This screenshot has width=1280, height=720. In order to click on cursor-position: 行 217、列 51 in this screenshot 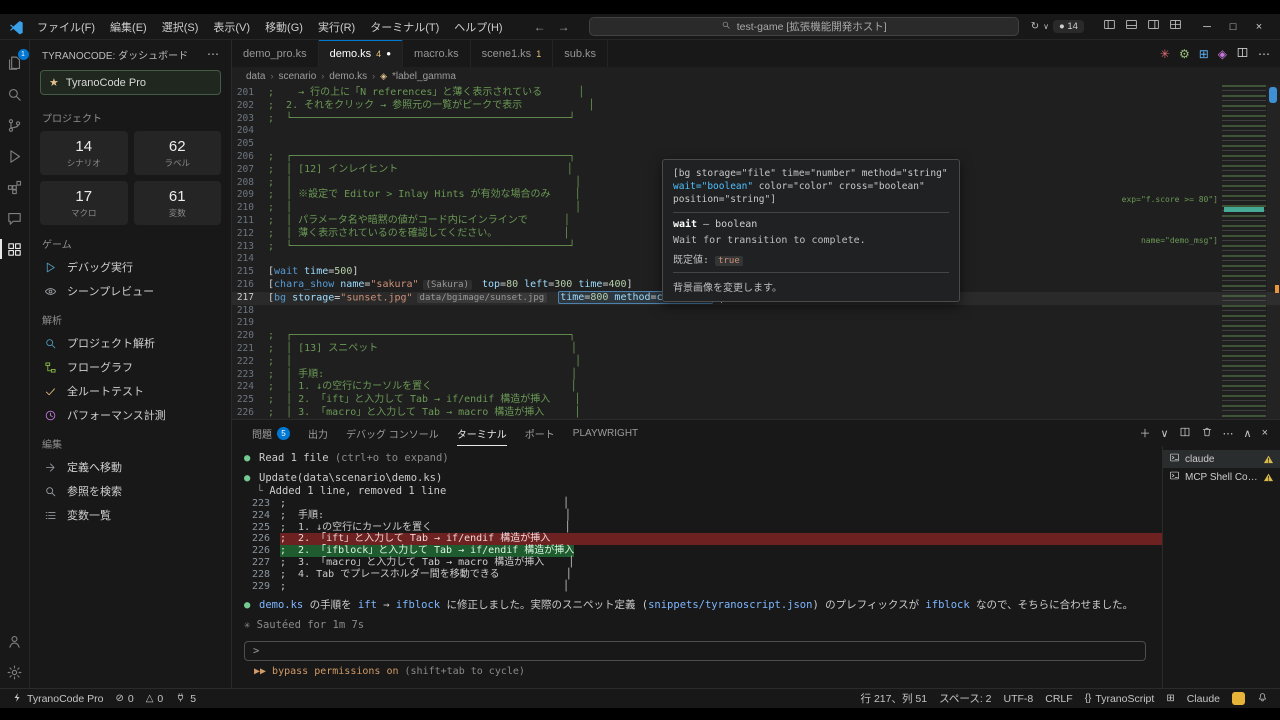, I will do `click(894, 698)`.